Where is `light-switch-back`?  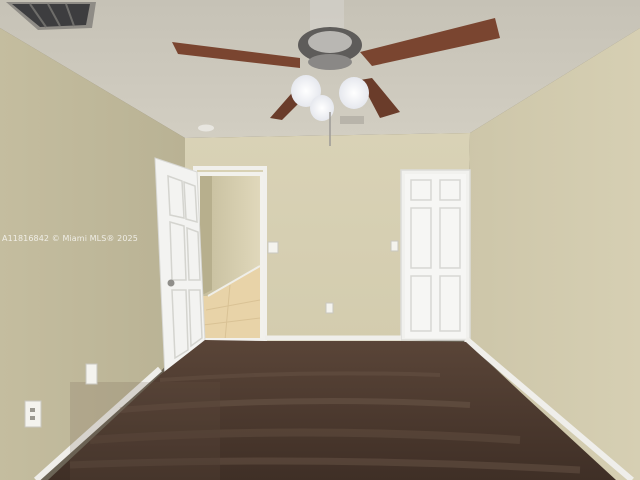 light-switch-back is located at coordinates (273, 247).